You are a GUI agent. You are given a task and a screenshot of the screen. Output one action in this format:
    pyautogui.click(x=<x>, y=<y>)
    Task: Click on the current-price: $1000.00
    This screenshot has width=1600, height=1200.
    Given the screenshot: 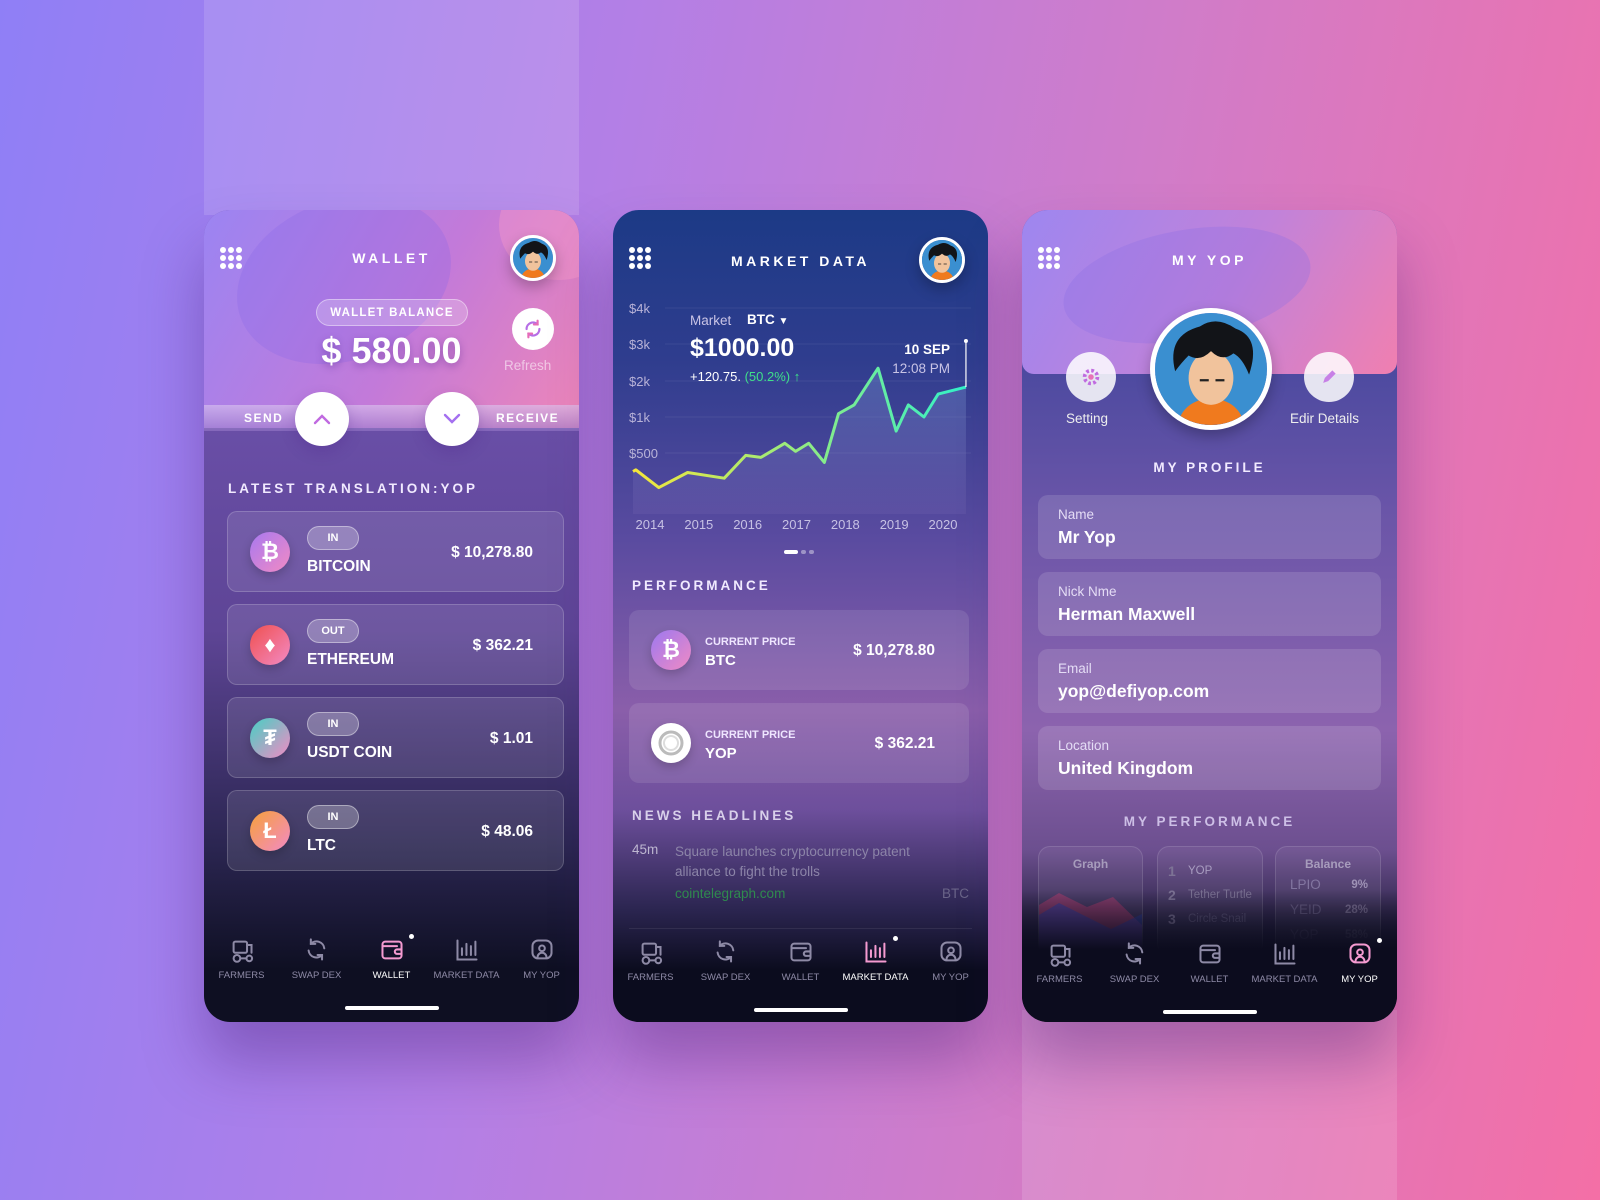 What is the action you would take?
    pyautogui.click(x=742, y=348)
    